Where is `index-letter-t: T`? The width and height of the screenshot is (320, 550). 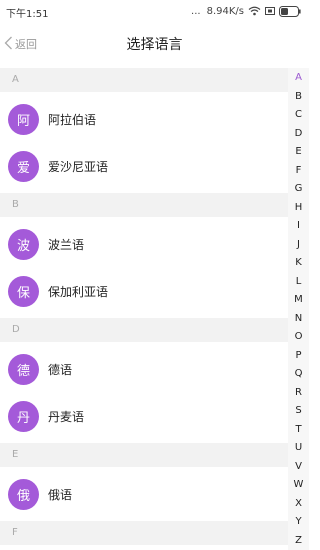 index-letter-t: T is located at coordinates (298, 430).